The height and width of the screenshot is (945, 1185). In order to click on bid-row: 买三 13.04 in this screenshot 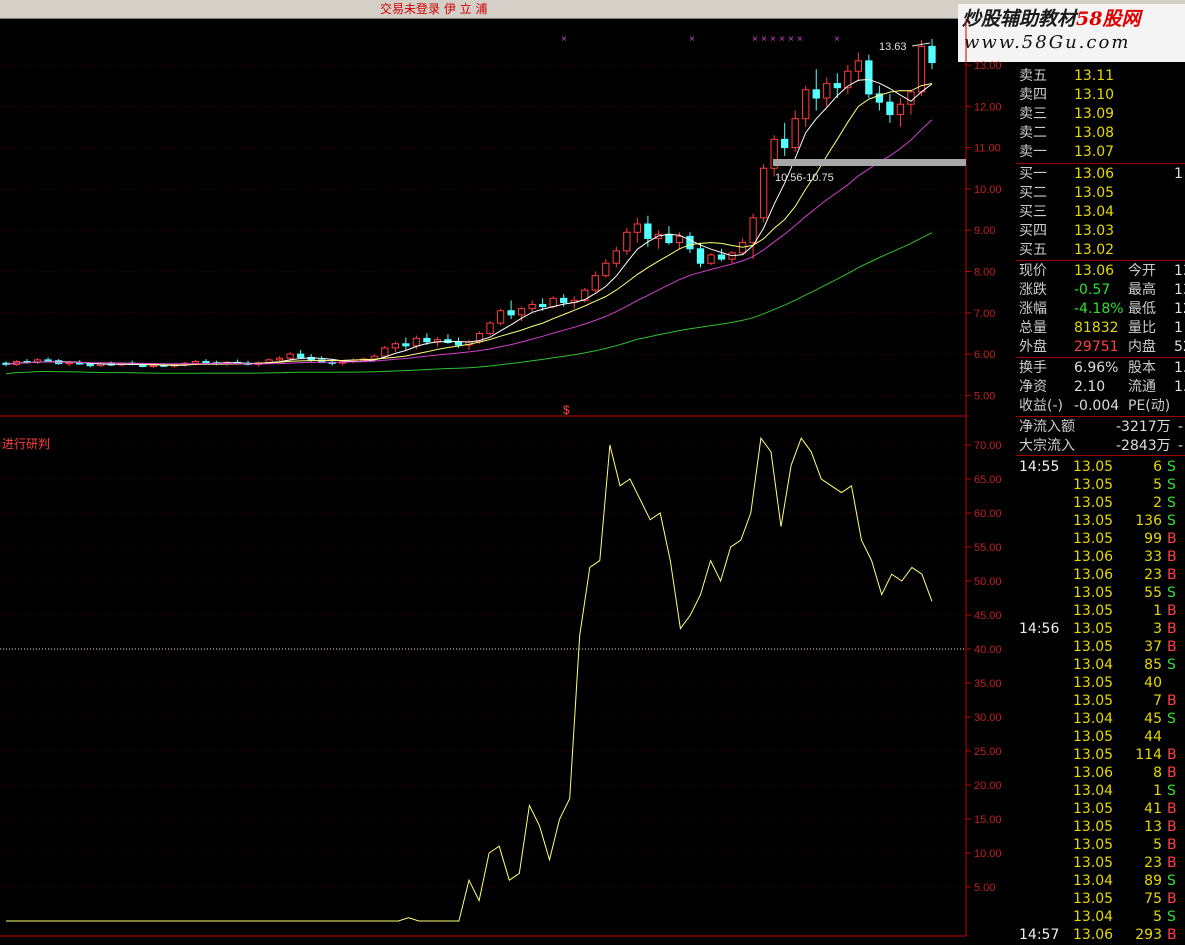, I will do `click(1100, 212)`.